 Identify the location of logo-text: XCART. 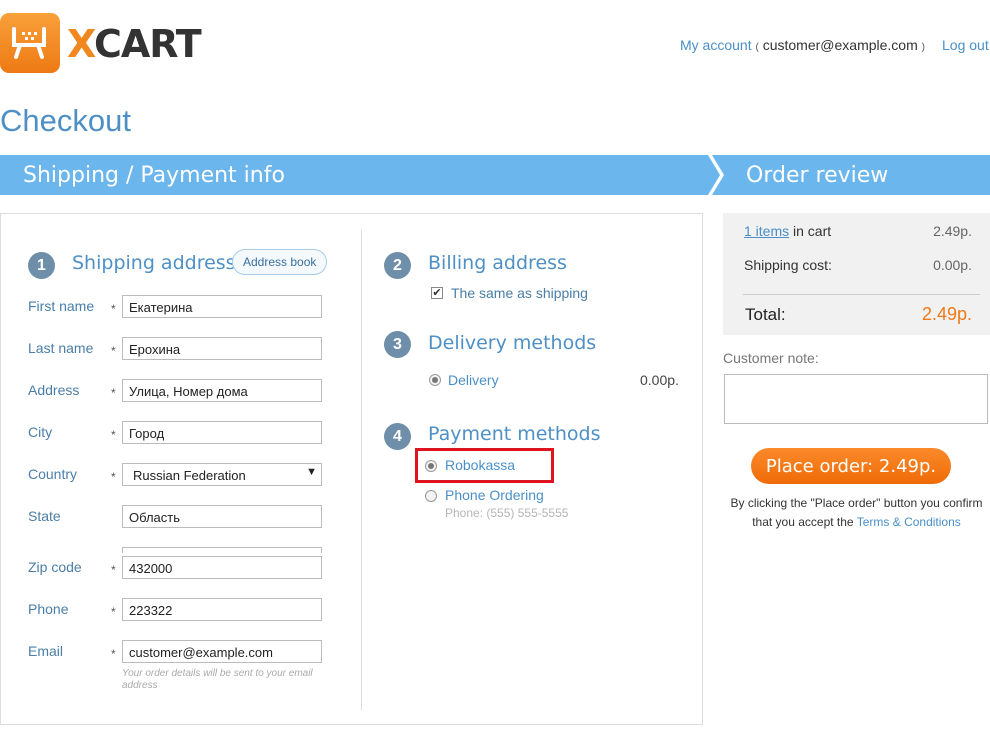
(134, 44).